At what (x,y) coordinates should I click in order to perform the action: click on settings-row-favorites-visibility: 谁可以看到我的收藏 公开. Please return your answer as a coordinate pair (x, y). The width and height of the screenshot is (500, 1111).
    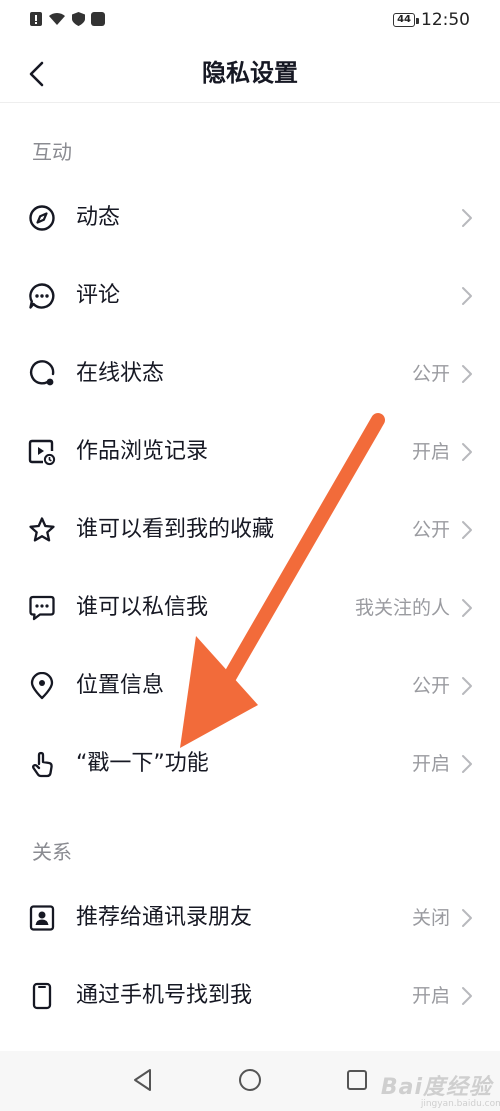
    Looking at the image, I should click on (250, 530).